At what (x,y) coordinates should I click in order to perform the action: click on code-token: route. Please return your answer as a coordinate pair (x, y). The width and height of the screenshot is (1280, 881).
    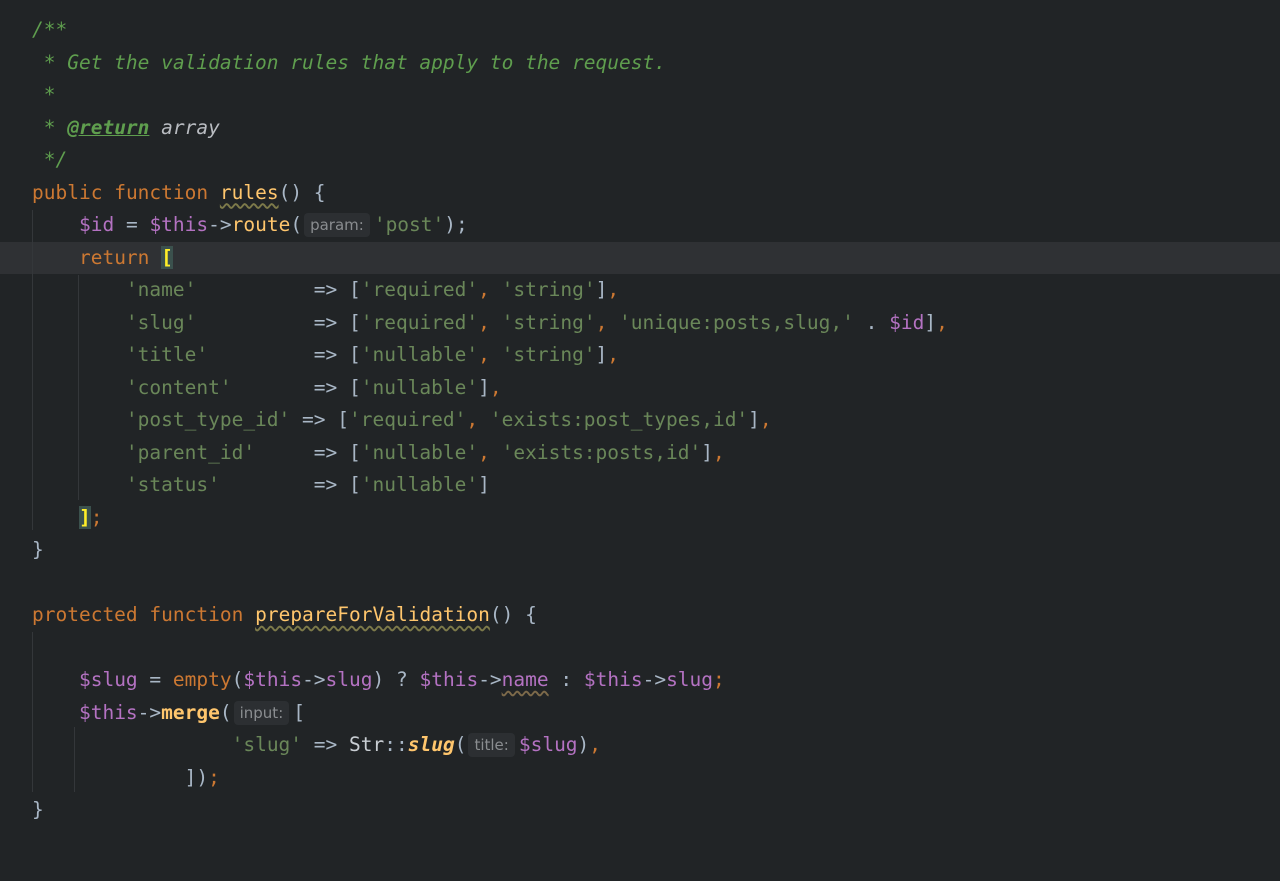
    Looking at the image, I should click on (261, 224).